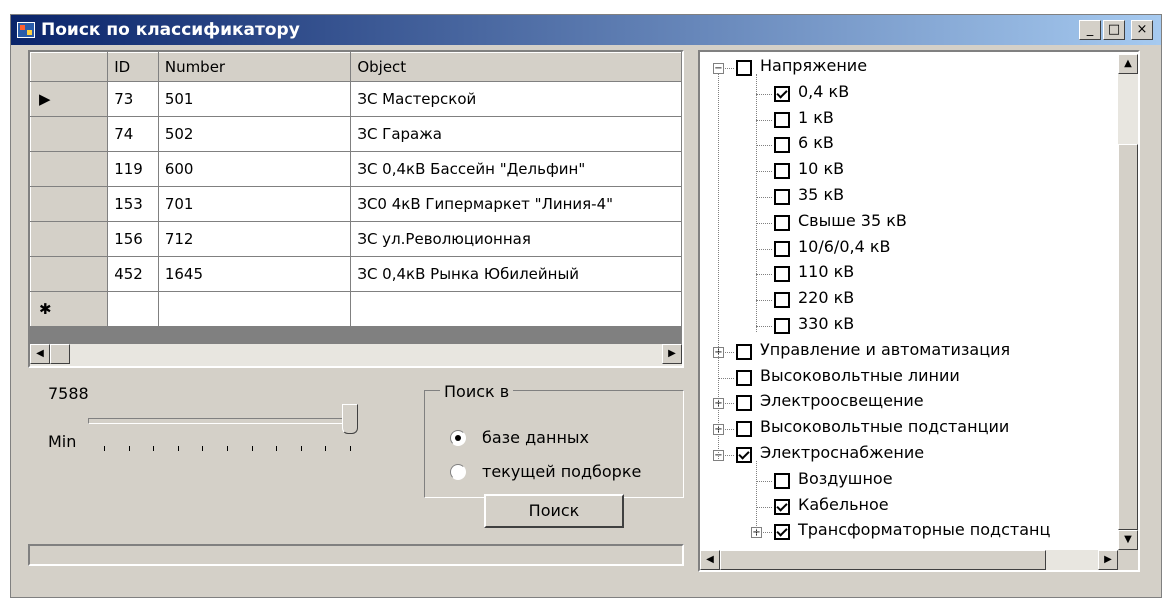 The height and width of the screenshot is (600, 1170). I want to click on radio-current-selection-label: текущей подборке, so click(561, 471).